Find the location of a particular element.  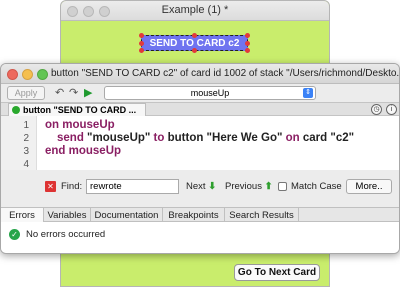

code-line: end mouseUp is located at coordinates (83, 151).